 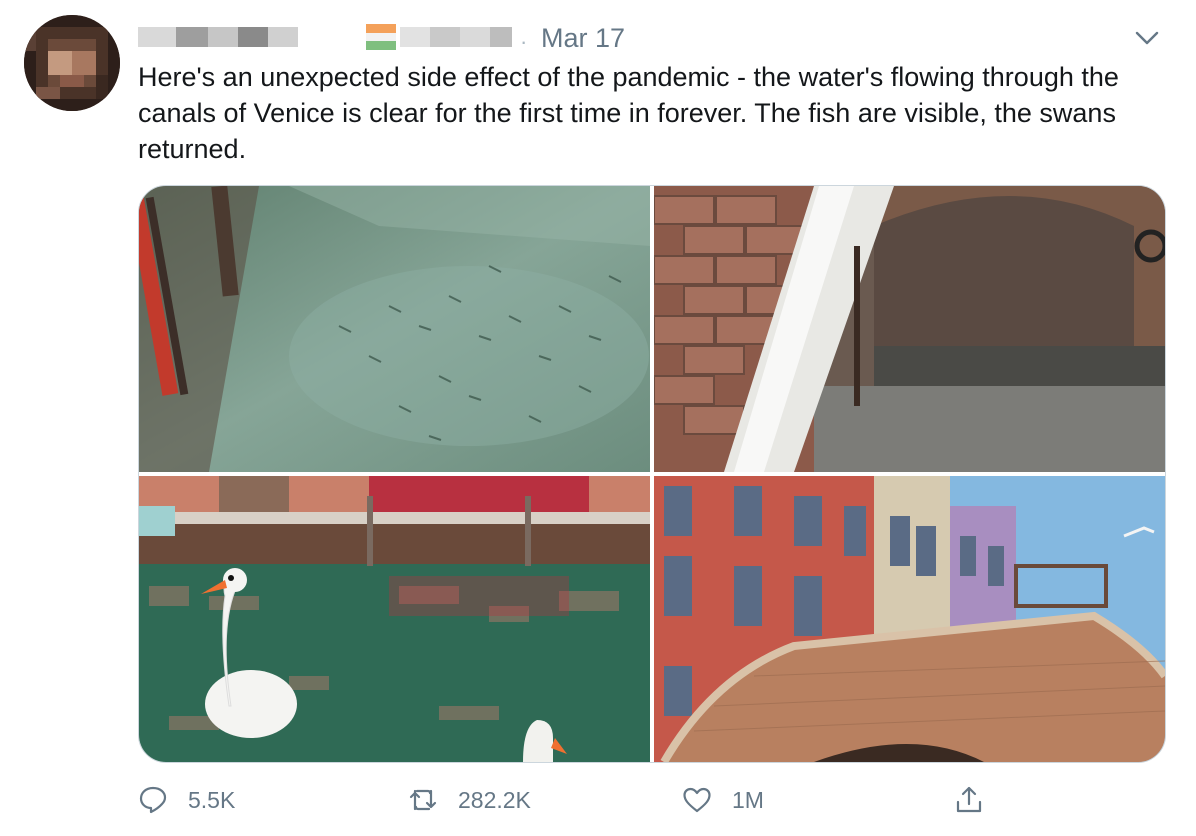 What do you see at coordinates (909, 619) in the screenshot?
I see `photo-houses-bridge` at bounding box center [909, 619].